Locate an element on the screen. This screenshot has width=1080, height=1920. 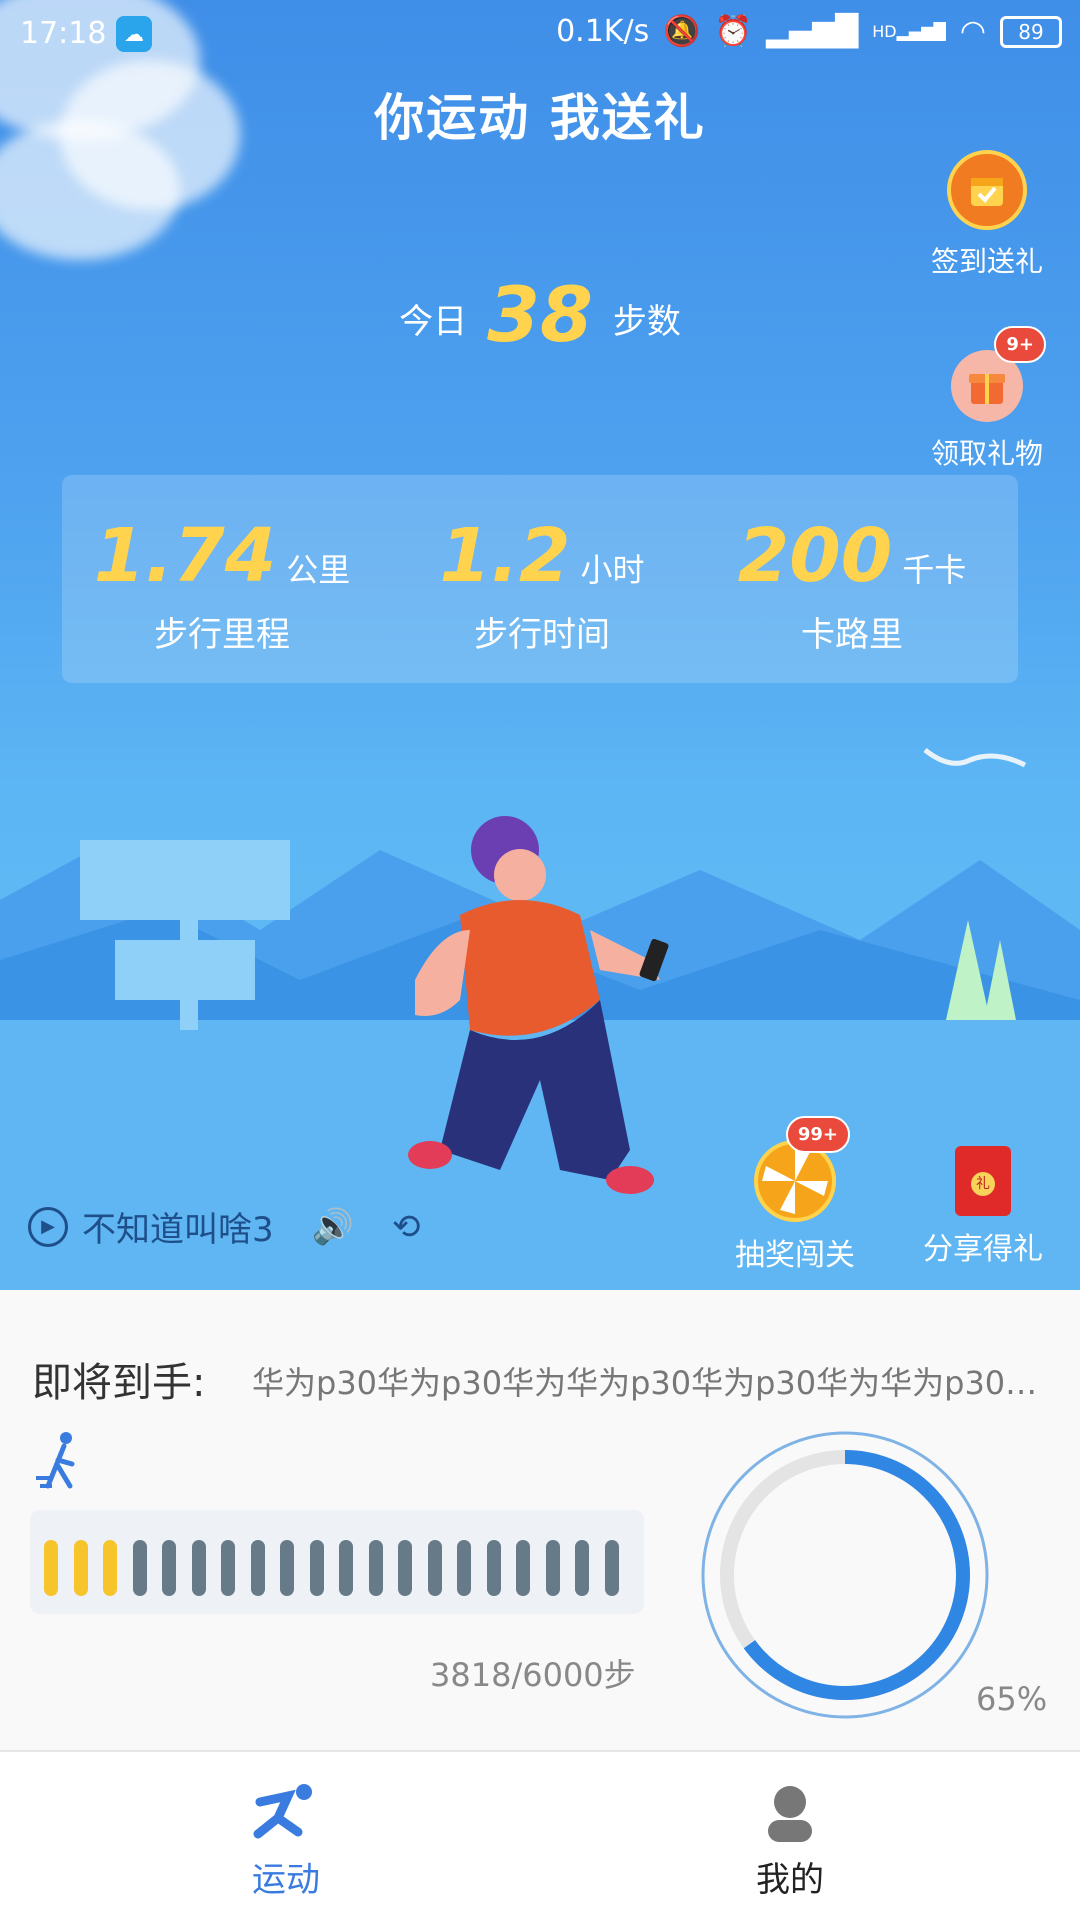
sign-post is located at coordinates (189, 975).